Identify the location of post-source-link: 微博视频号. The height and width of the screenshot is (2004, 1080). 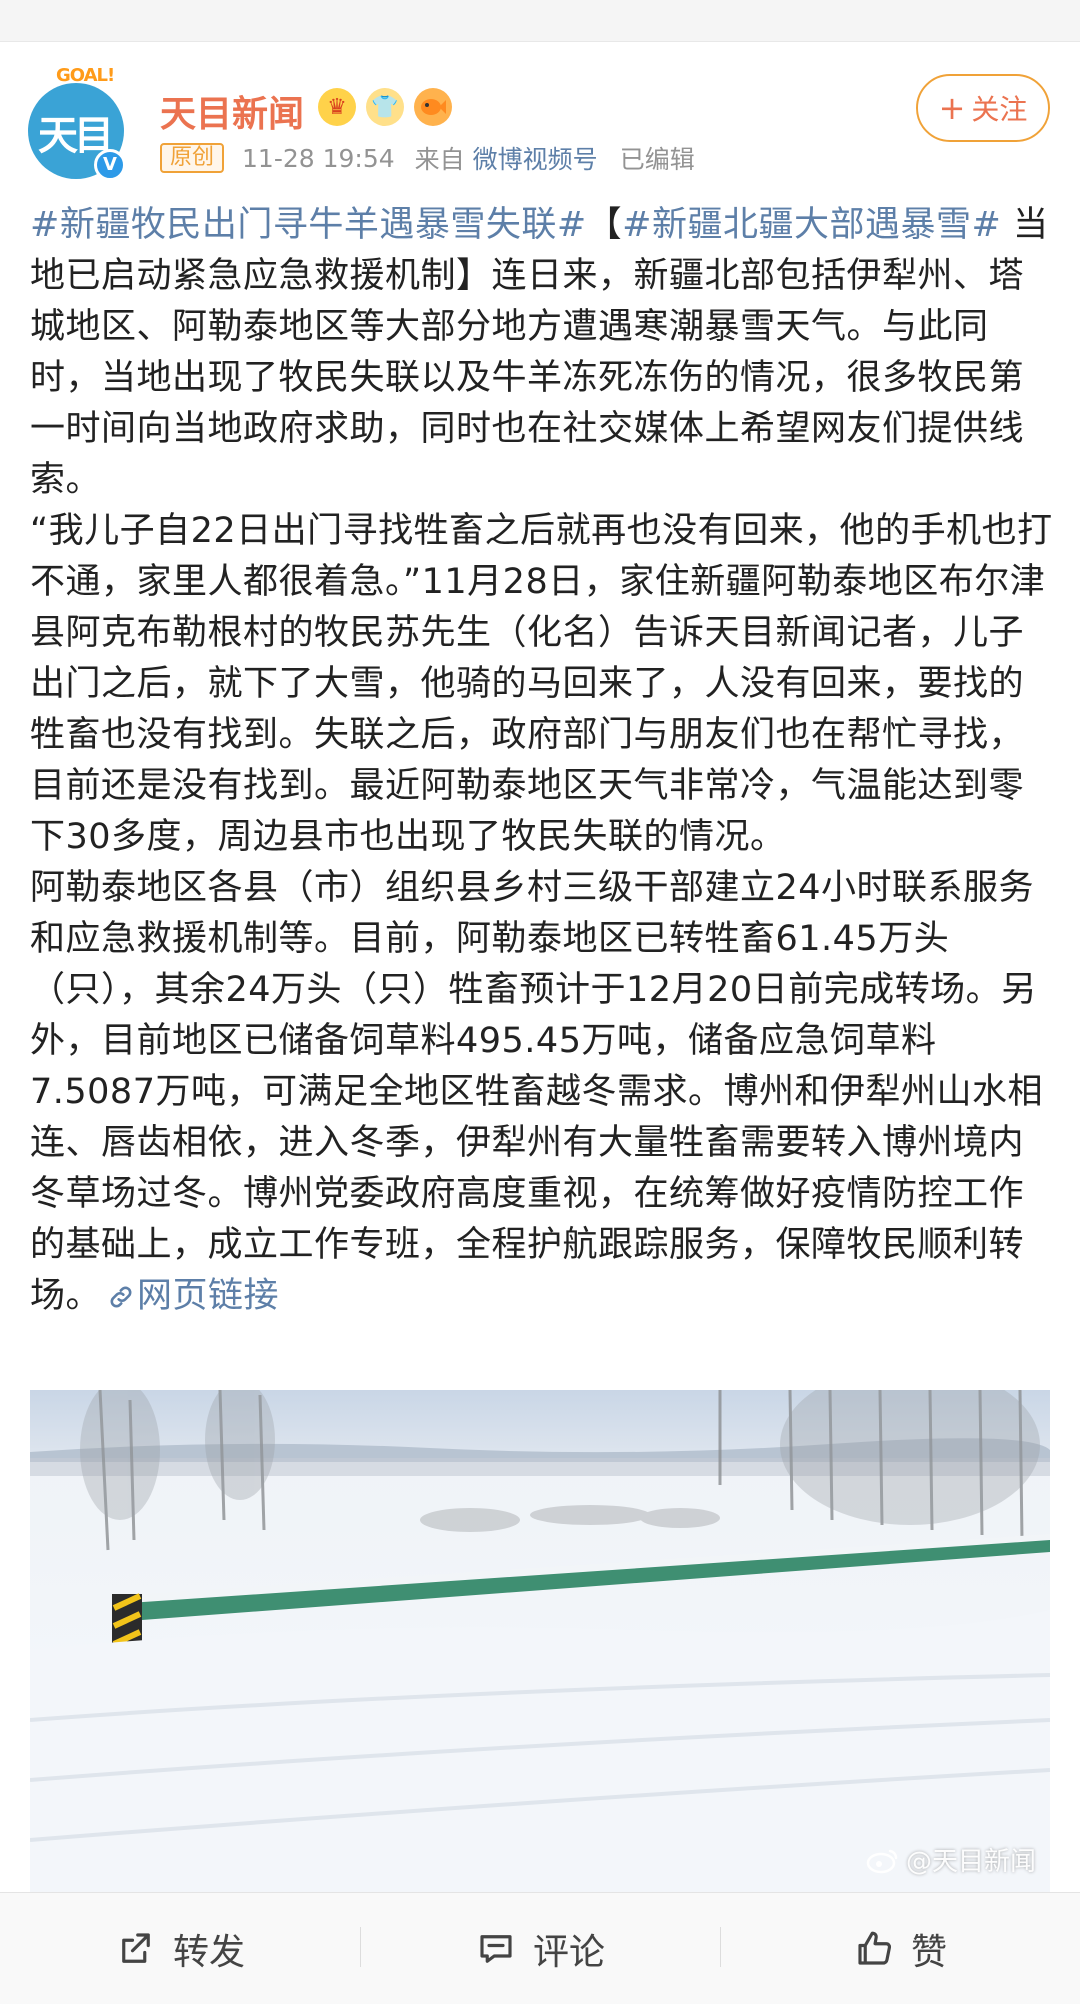
(535, 158).